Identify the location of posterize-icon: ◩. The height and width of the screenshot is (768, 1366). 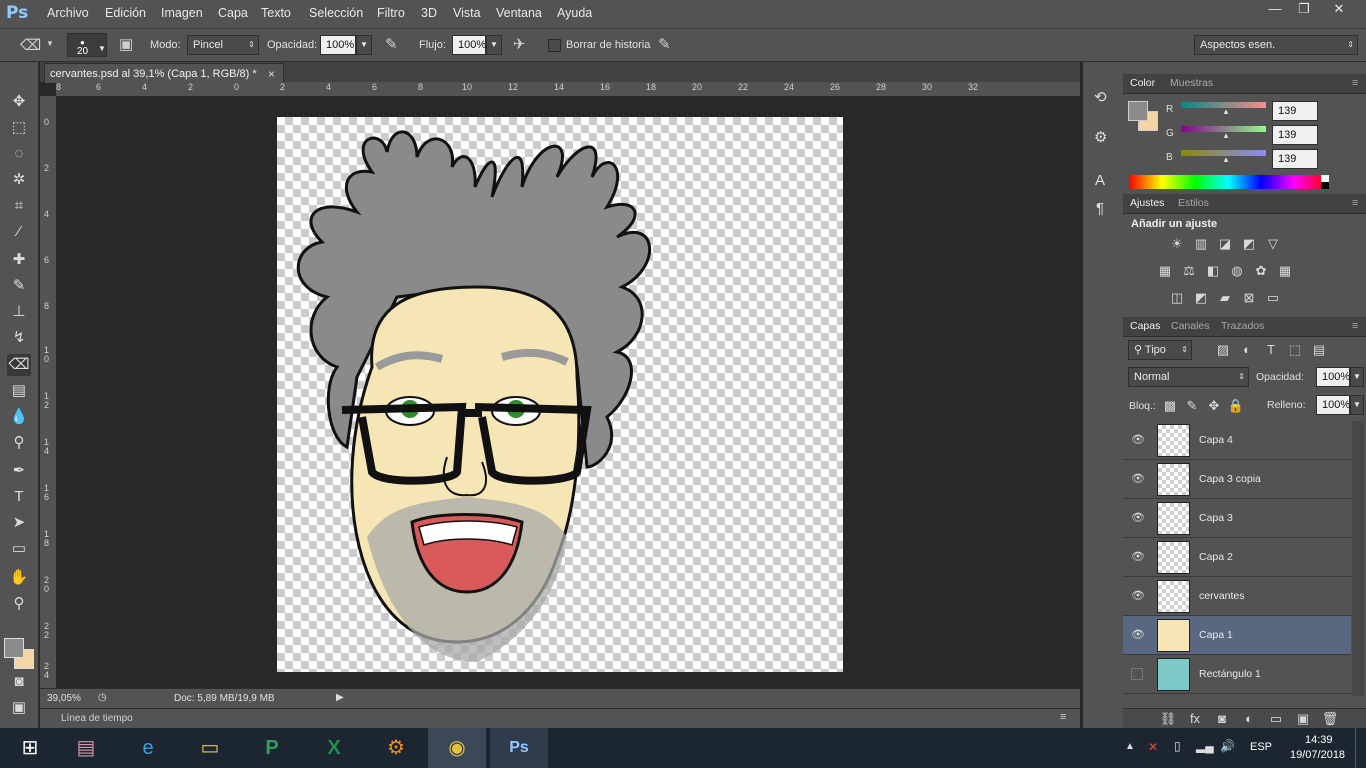
(1201, 298).